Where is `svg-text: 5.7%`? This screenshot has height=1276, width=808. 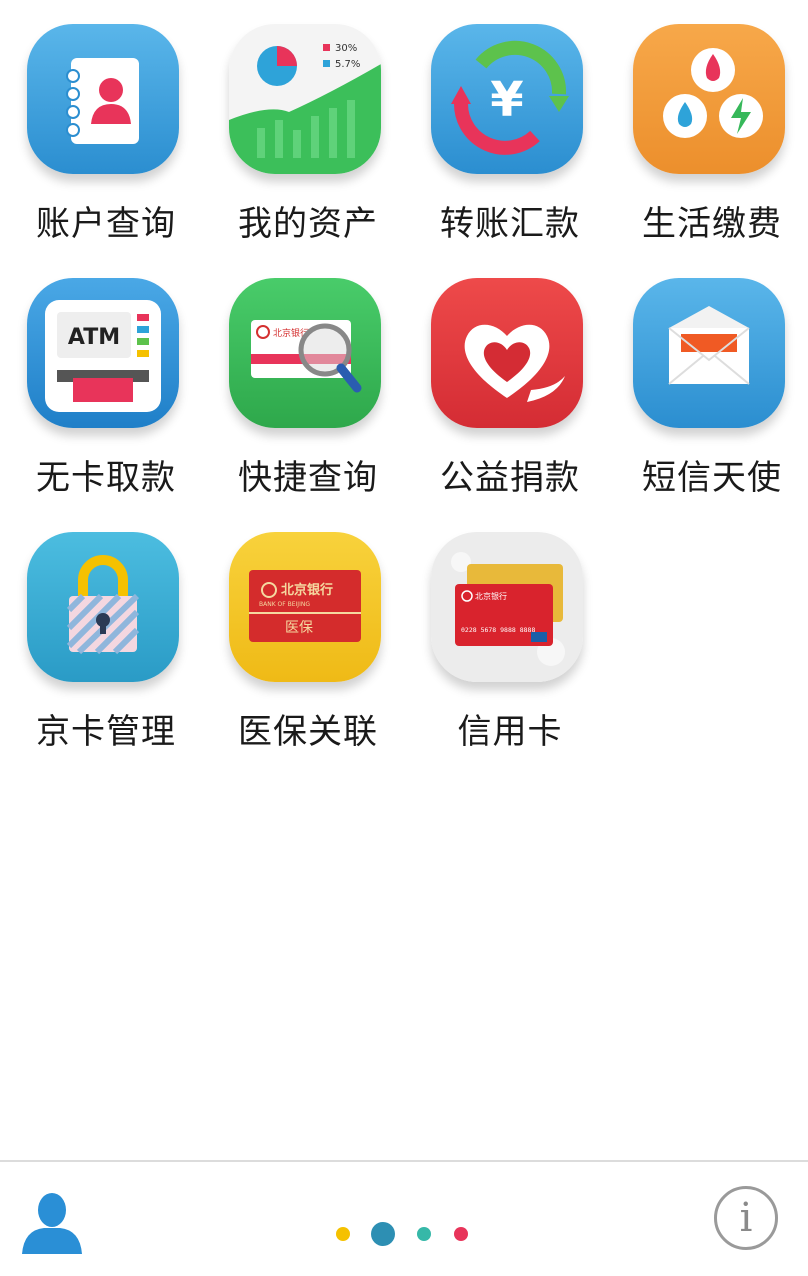 svg-text: 5.7% is located at coordinates (347, 64).